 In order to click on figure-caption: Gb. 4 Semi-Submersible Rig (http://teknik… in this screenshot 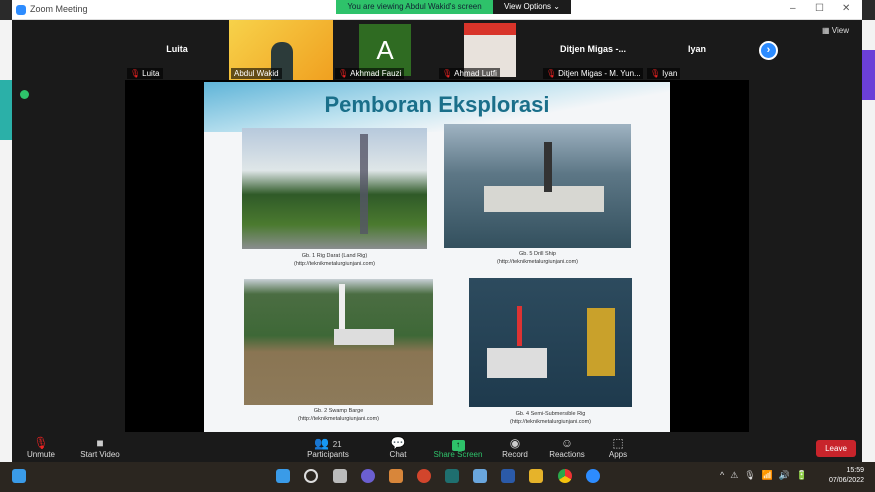, I will do `click(550, 418)`.